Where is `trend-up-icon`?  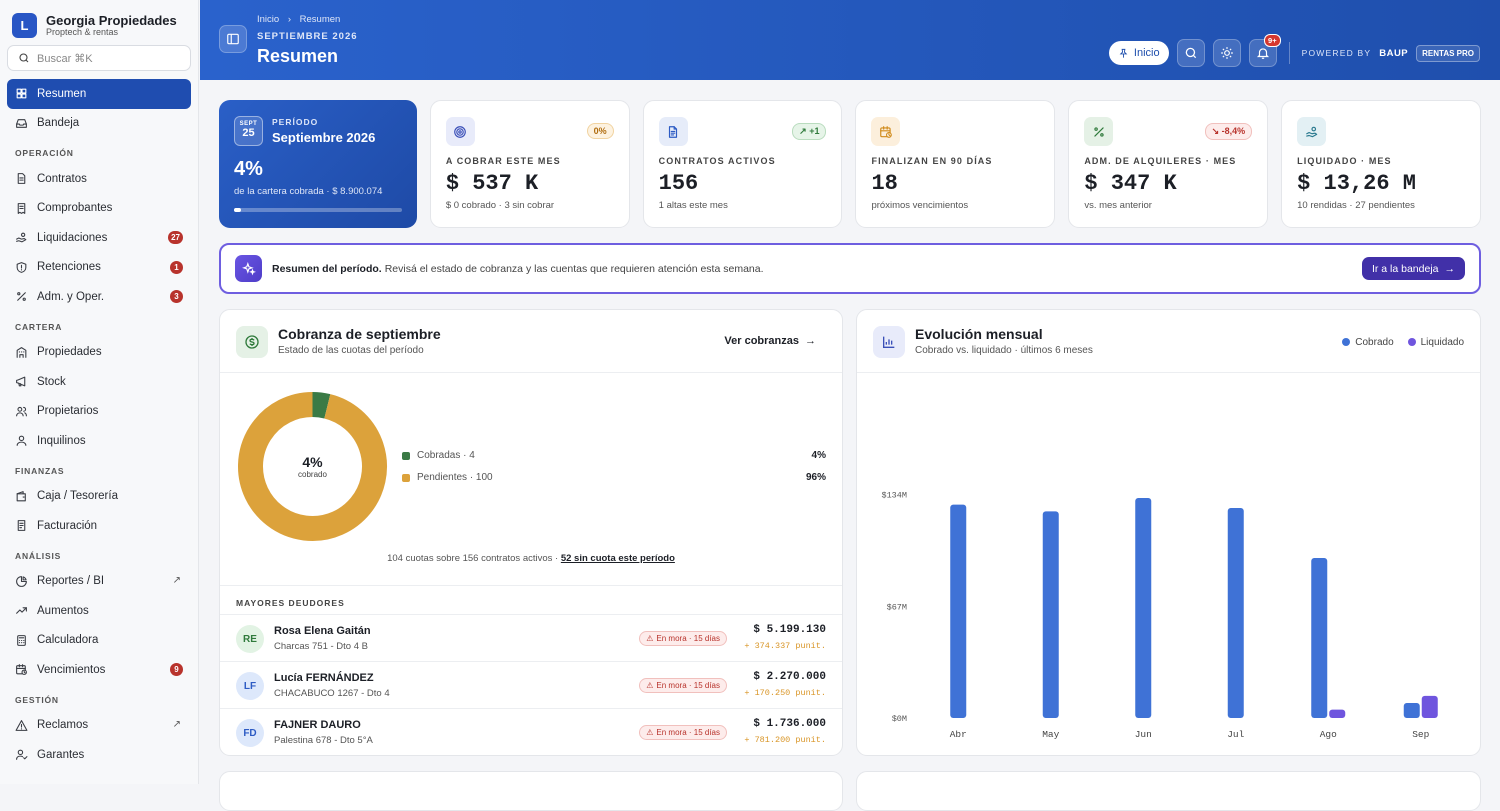
trend-up-icon is located at coordinates (21, 610).